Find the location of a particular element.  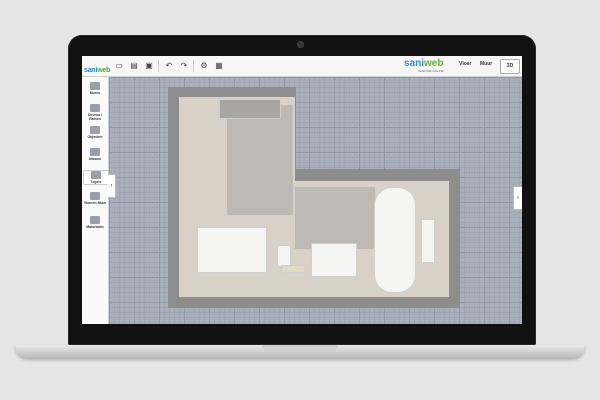

sidebar-item-walls: Muren is located at coordinates (95, 88).